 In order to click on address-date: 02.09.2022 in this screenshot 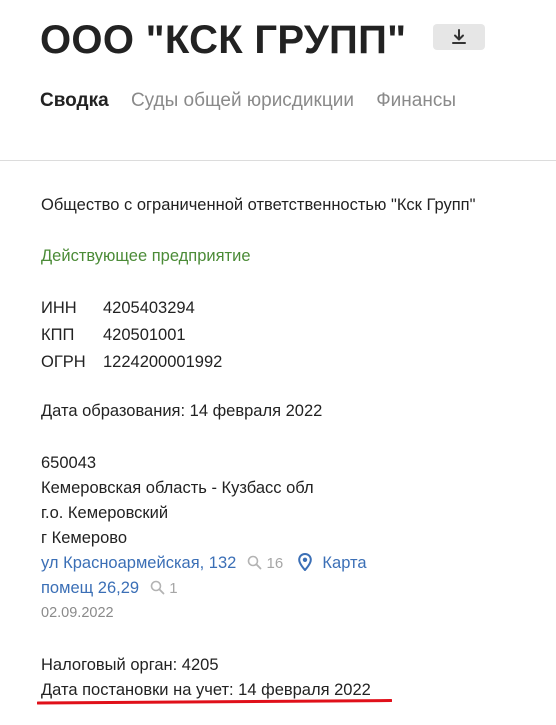, I will do `click(77, 613)`.